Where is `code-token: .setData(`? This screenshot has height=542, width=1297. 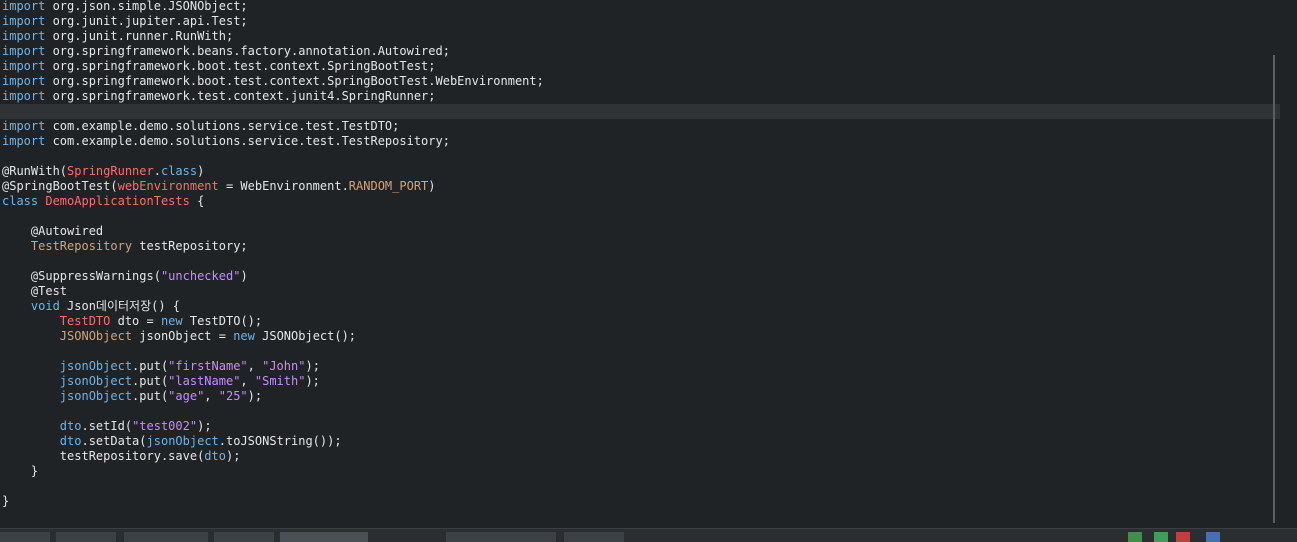 code-token: .setData( is located at coordinates (114, 441).